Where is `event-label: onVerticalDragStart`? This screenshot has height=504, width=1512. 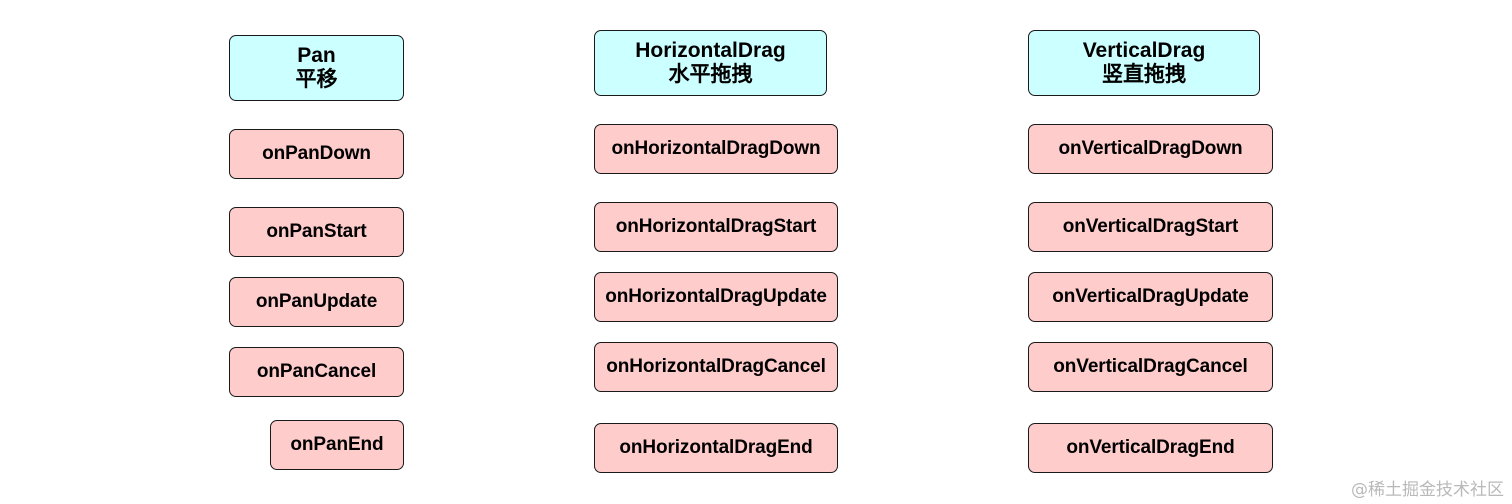
event-label: onVerticalDragStart is located at coordinates (1150, 227).